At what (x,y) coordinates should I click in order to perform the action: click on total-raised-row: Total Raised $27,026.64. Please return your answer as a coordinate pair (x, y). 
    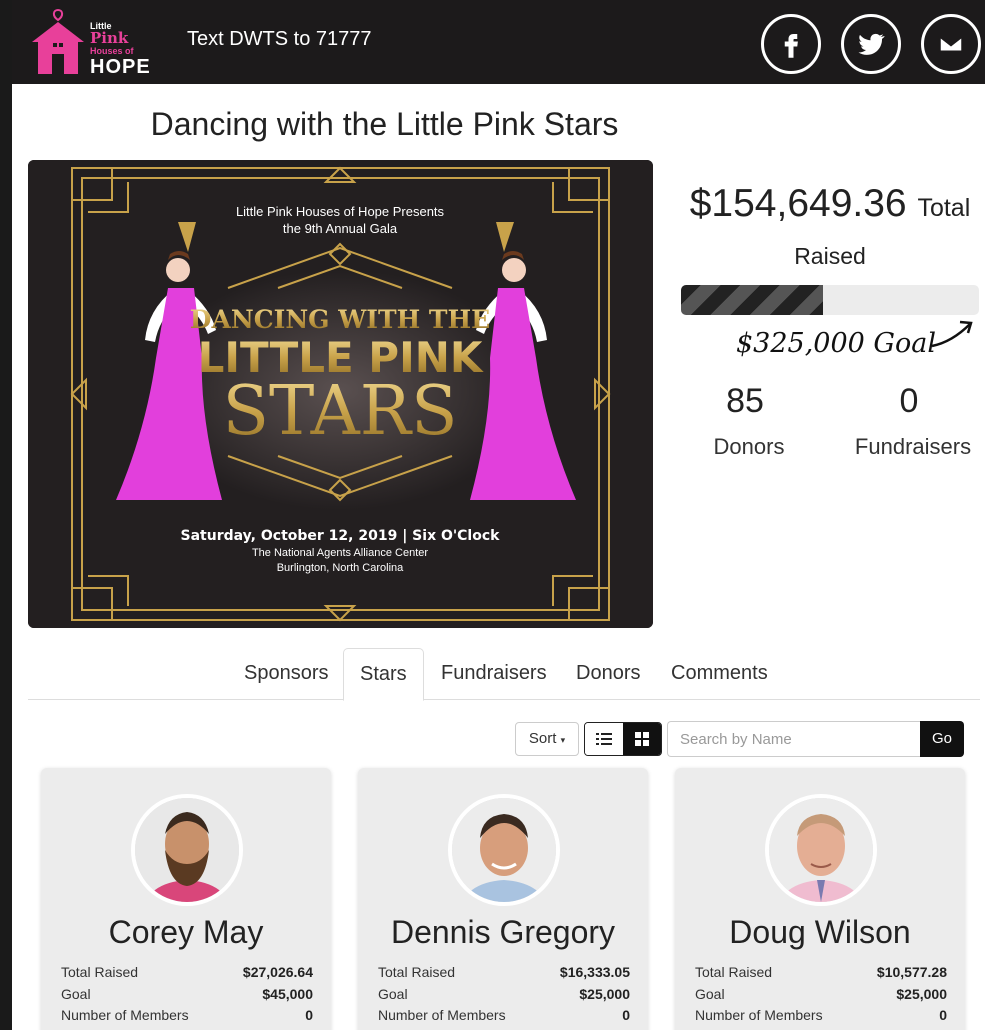
    Looking at the image, I should click on (187, 972).